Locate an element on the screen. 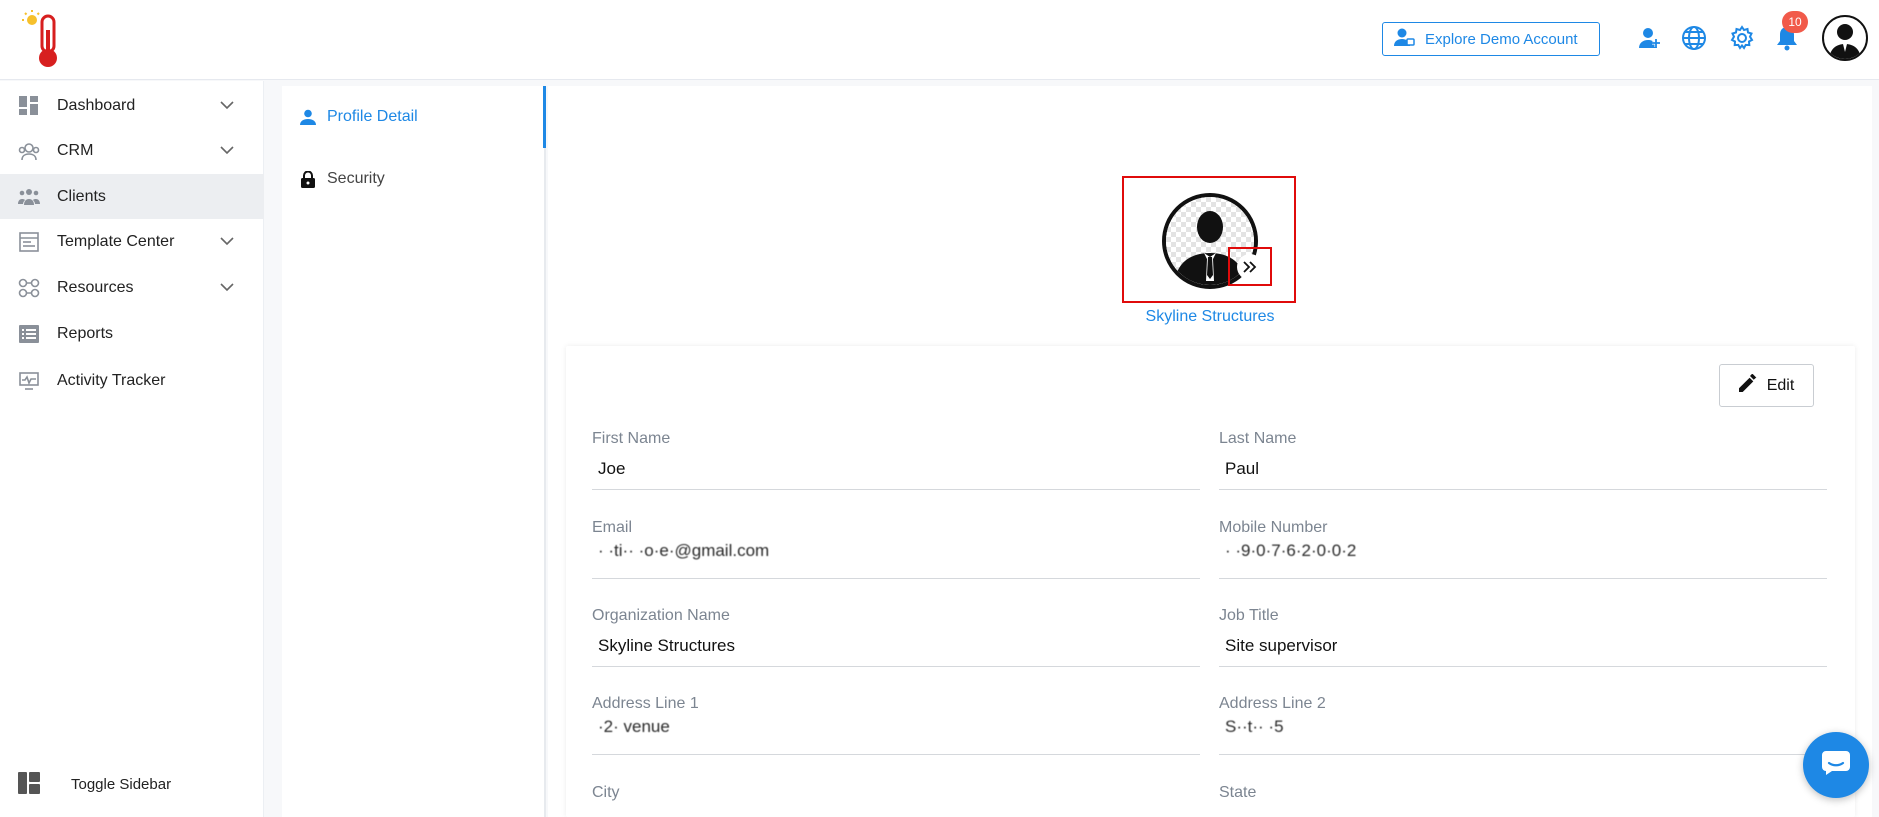  sidebar-item-label: Activity Tracker is located at coordinates (111, 380).